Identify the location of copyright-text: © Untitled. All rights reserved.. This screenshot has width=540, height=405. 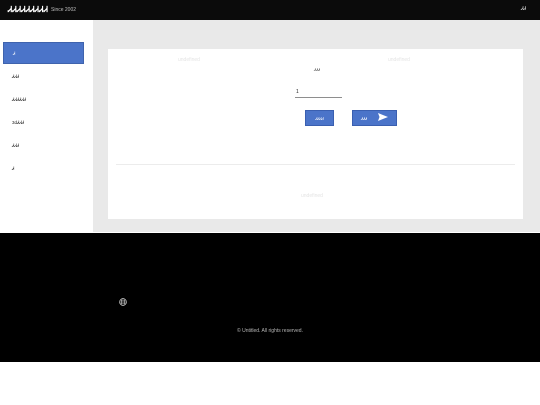
(270, 331).